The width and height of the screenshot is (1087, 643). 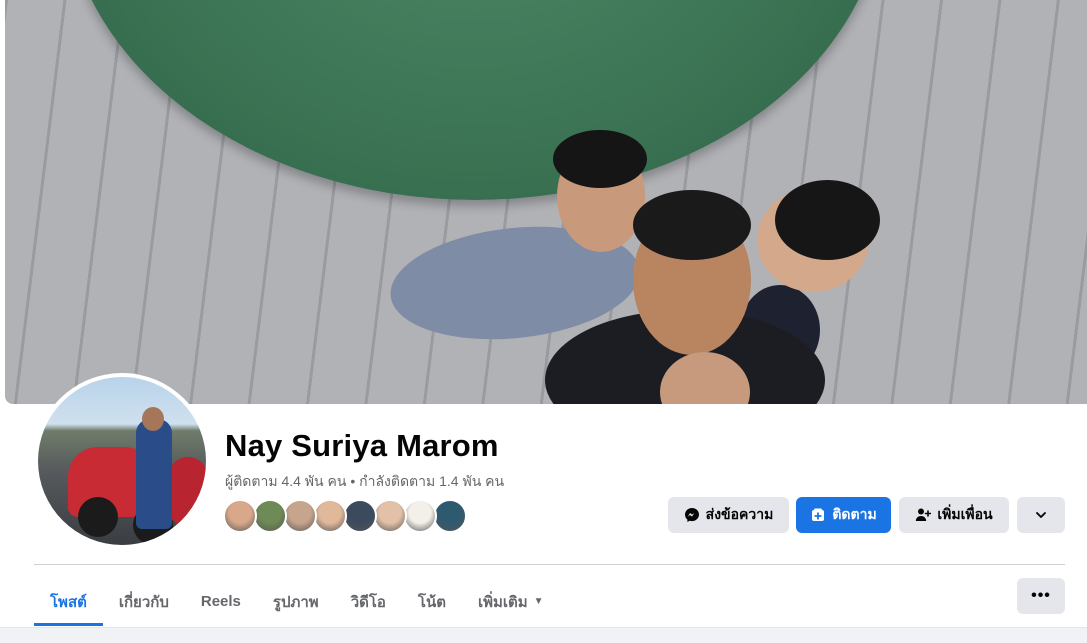 I want to click on page-background-strip, so click(x=543, y=635).